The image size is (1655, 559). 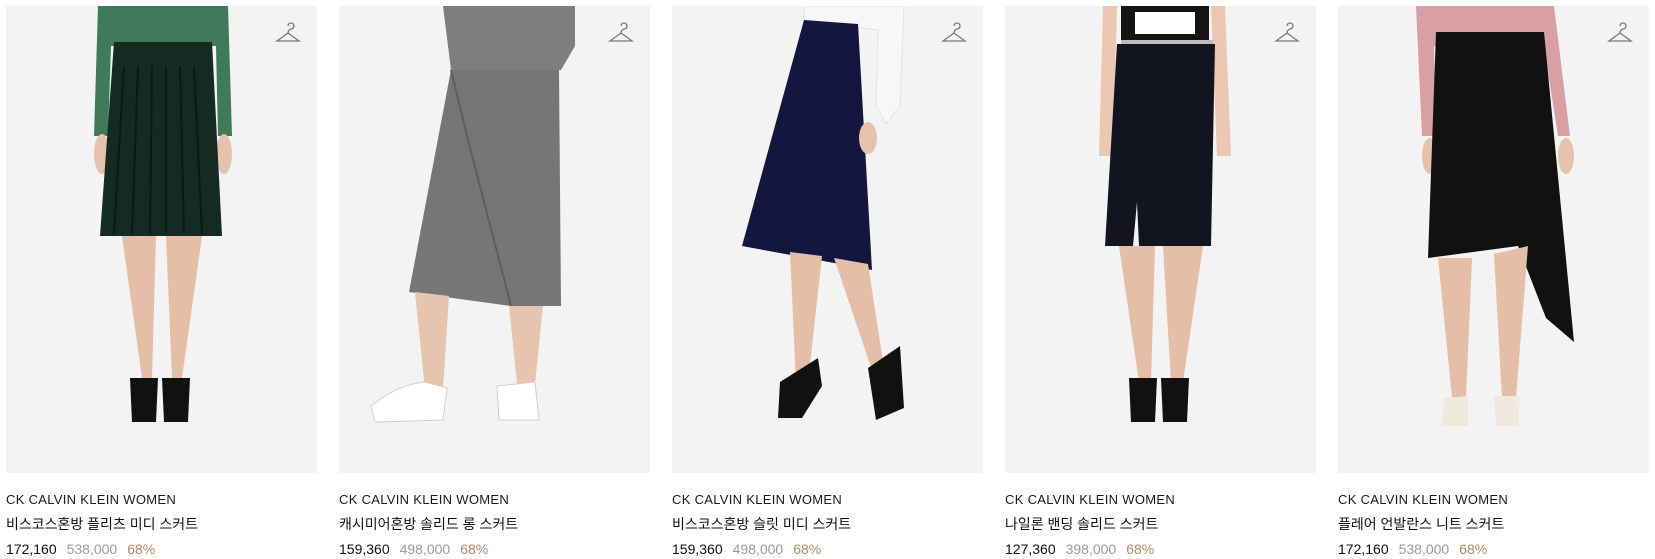 I want to click on price-row: 127,360 398,000 68%, so click(x=1160, y=549).